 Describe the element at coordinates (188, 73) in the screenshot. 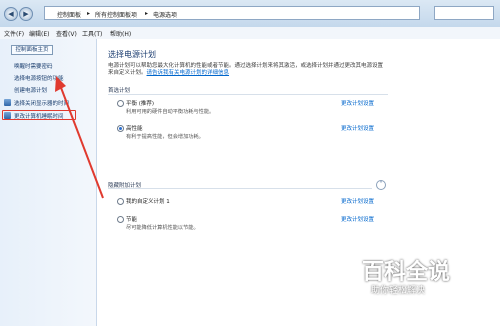

I see `learn-more-link: 请告诉我有关电源计划的详细信息` at that location.